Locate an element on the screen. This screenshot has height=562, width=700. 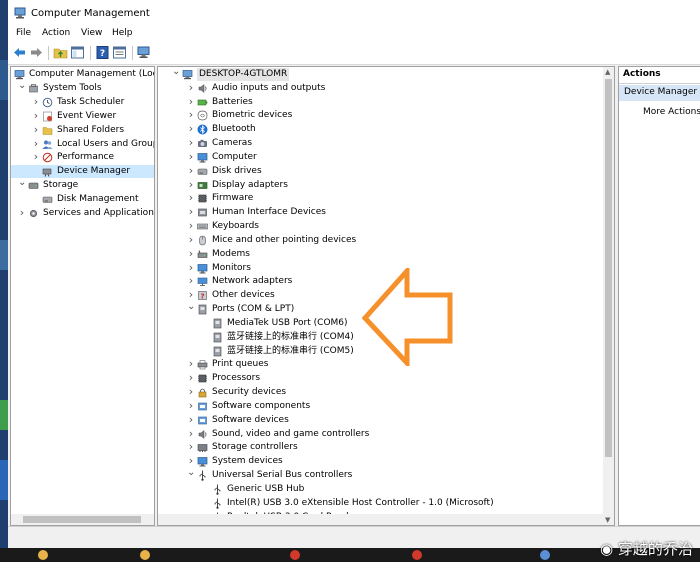
perf-icon is located at coordinates (47, 158).